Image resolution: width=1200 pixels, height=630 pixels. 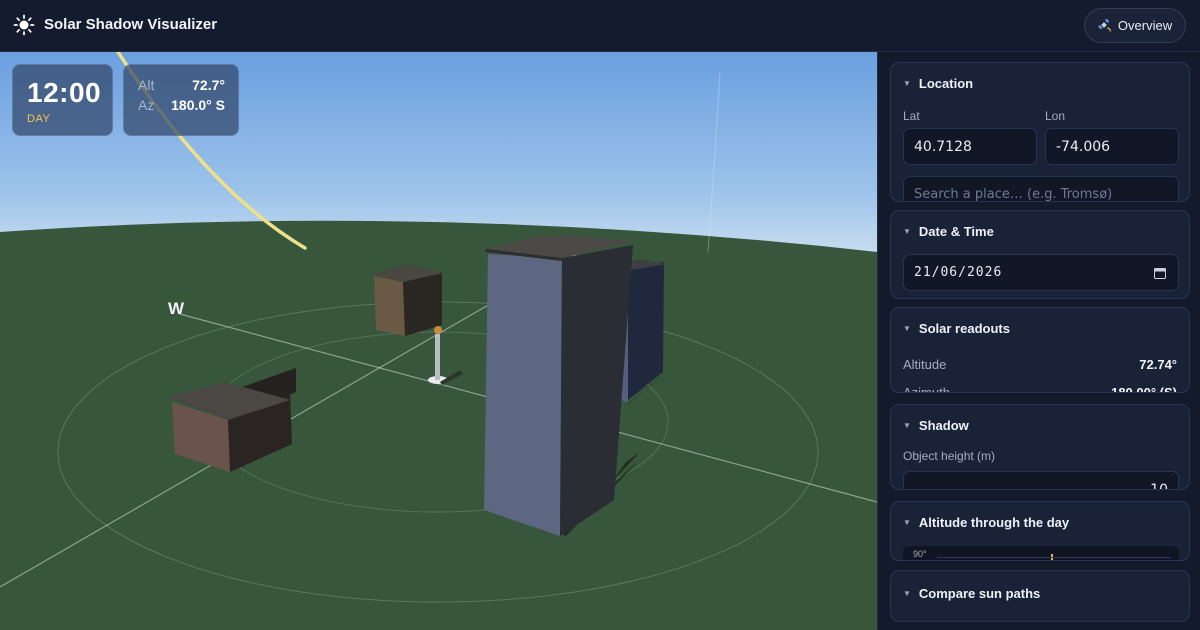 I want to click on compare-header: ▼ Compare sun paths, so click(x=971, y=593).